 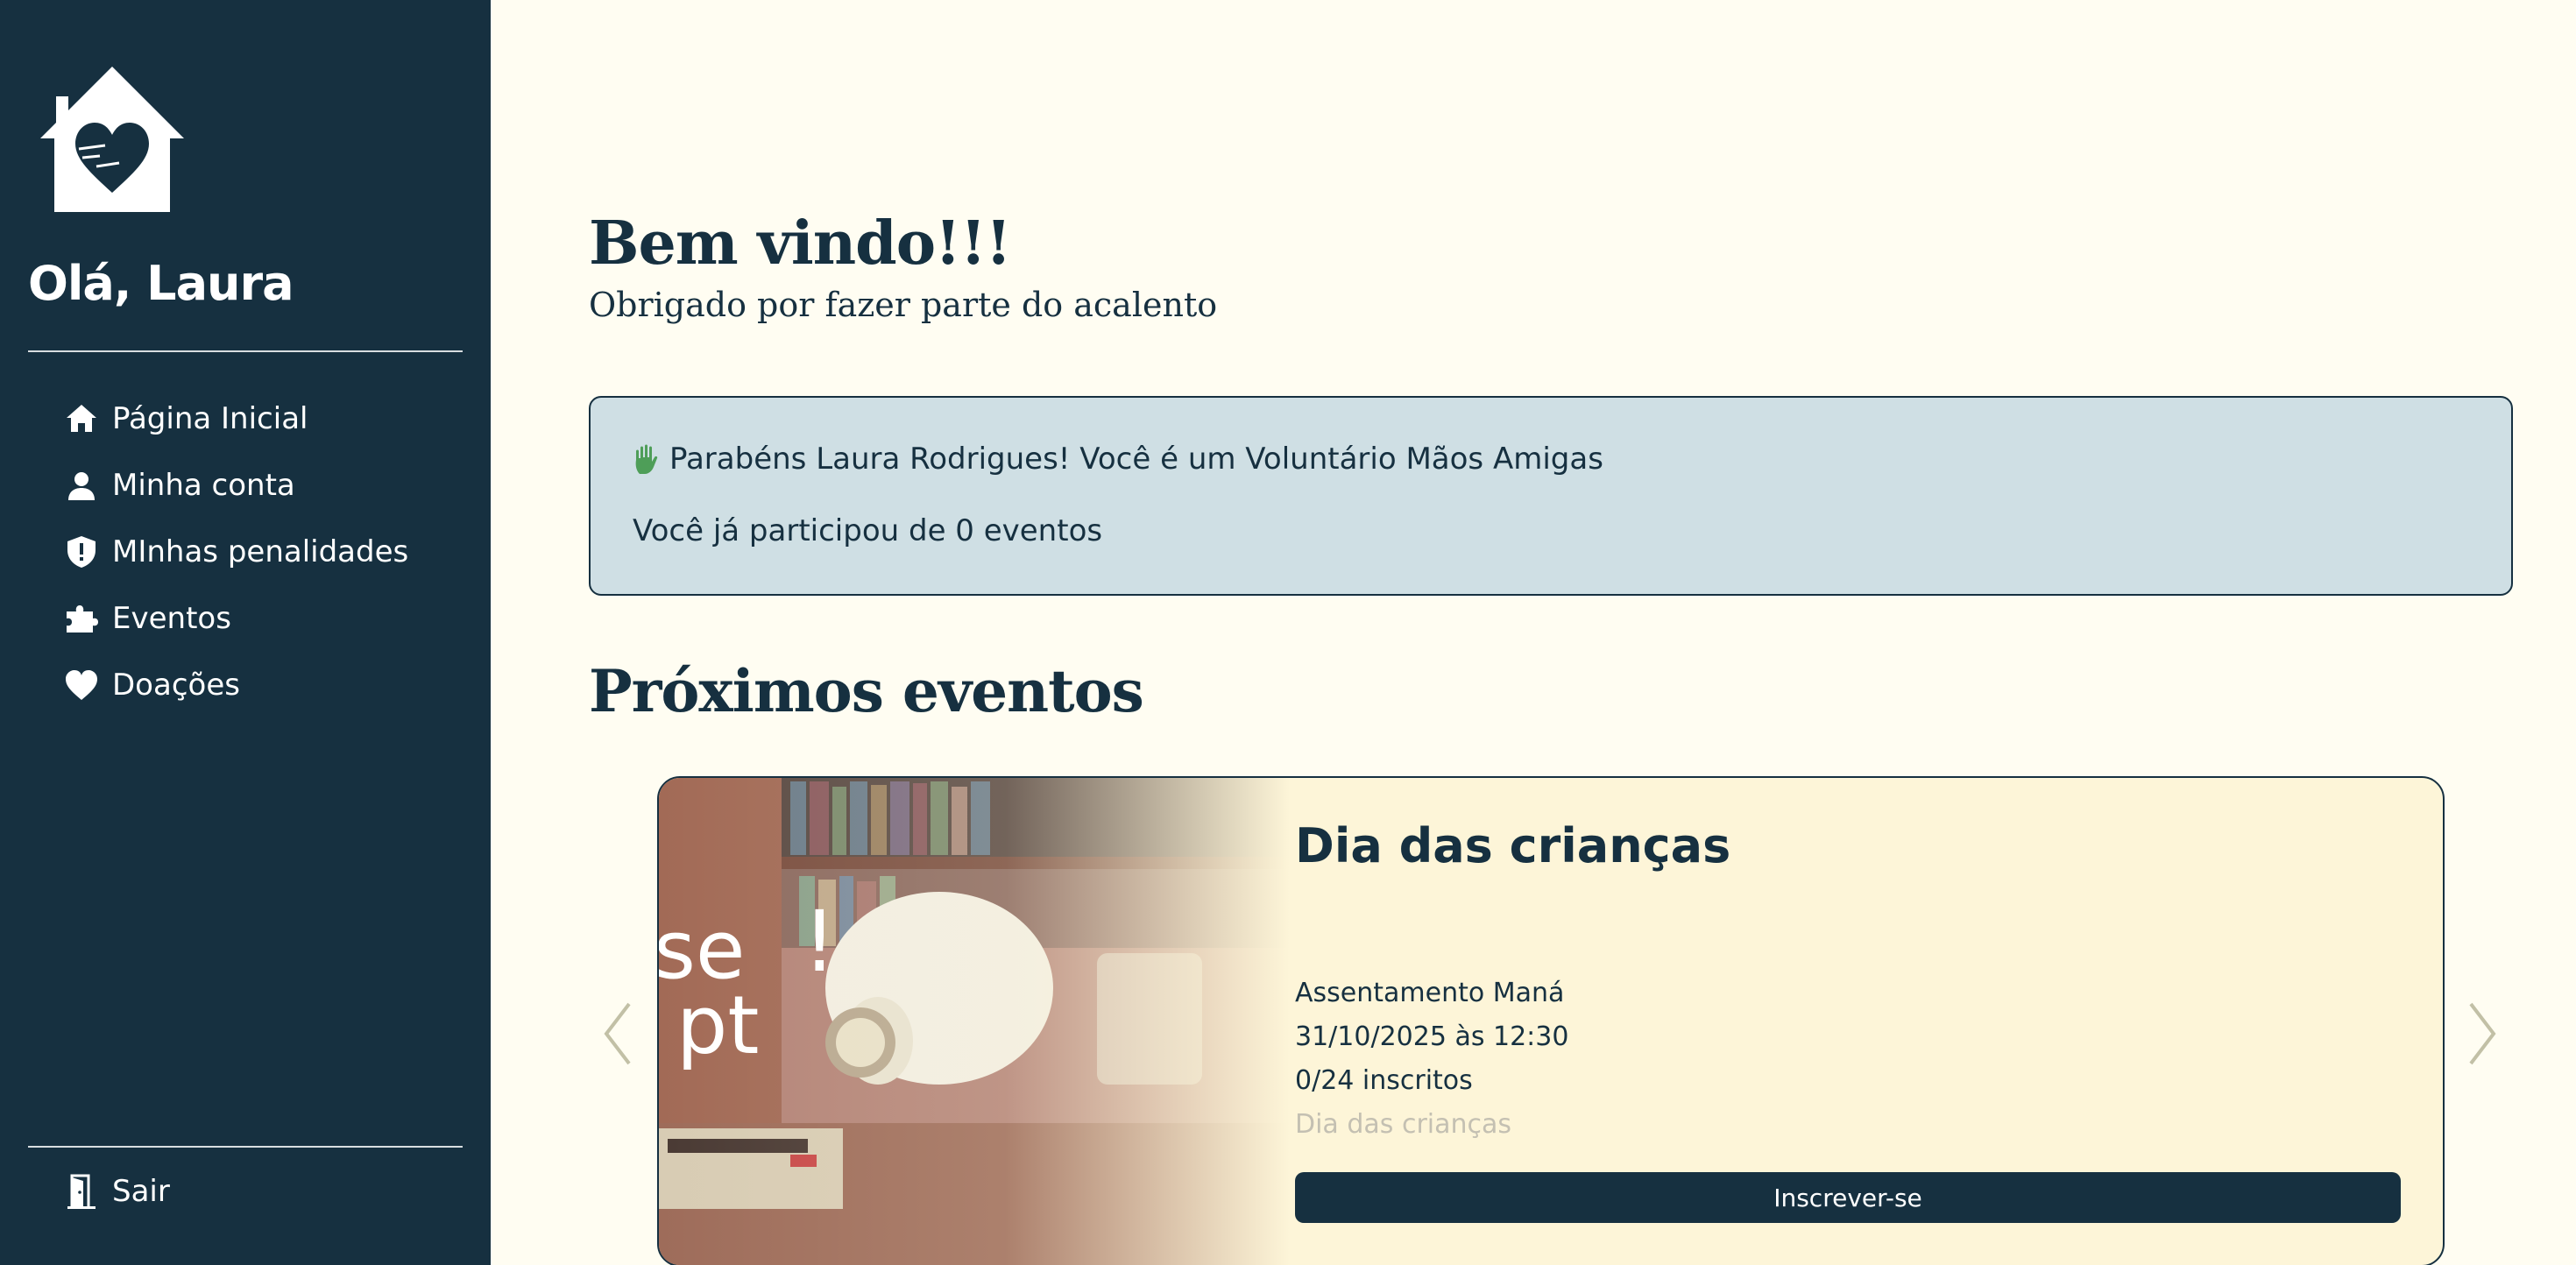 I want to click on home-icon, so click(x=81, y=419).